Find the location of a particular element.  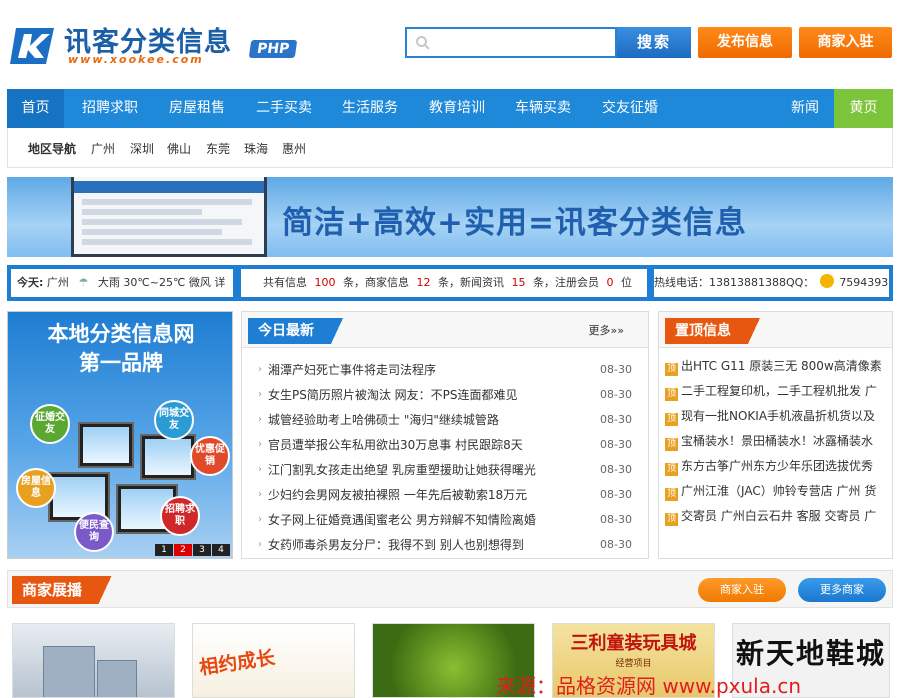

promo-banner: 简洁+高效+实用=讯客分类信息 is located at coordinates (450, 217).